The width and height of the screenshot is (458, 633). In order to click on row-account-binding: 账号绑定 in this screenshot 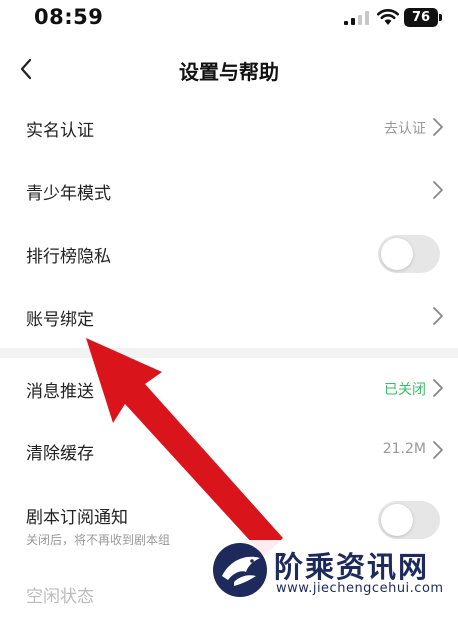, I will do `click(229, 317)`.